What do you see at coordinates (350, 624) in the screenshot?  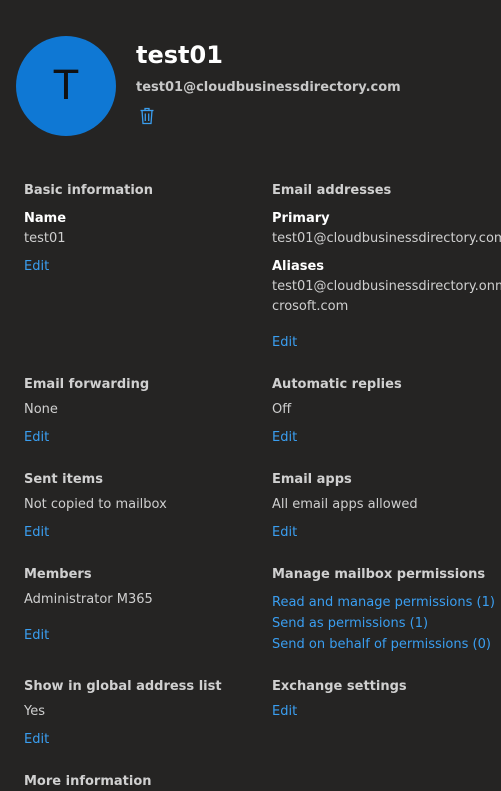 I see `send-as-permissions-link: Send as permissions (1)` at bounding box center [350, 624].